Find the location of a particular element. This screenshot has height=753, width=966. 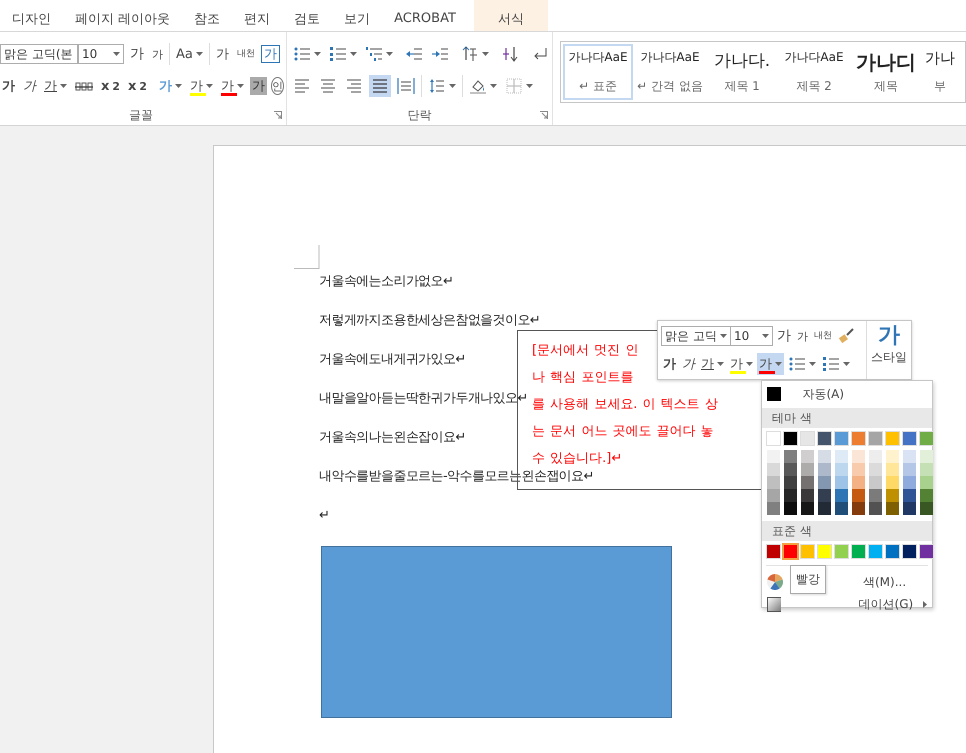

change-case-button: Aa is located at coordinates (189, 54).